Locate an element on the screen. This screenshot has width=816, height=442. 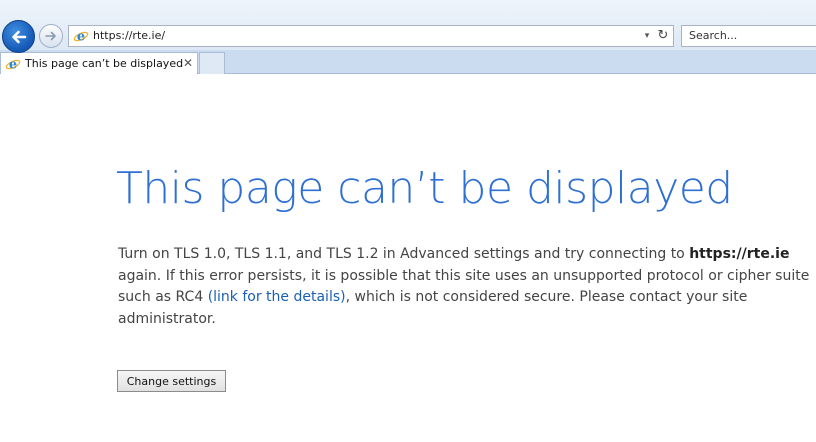
tab-title: This page can’t be displayed is located at coordinates (104, 63).